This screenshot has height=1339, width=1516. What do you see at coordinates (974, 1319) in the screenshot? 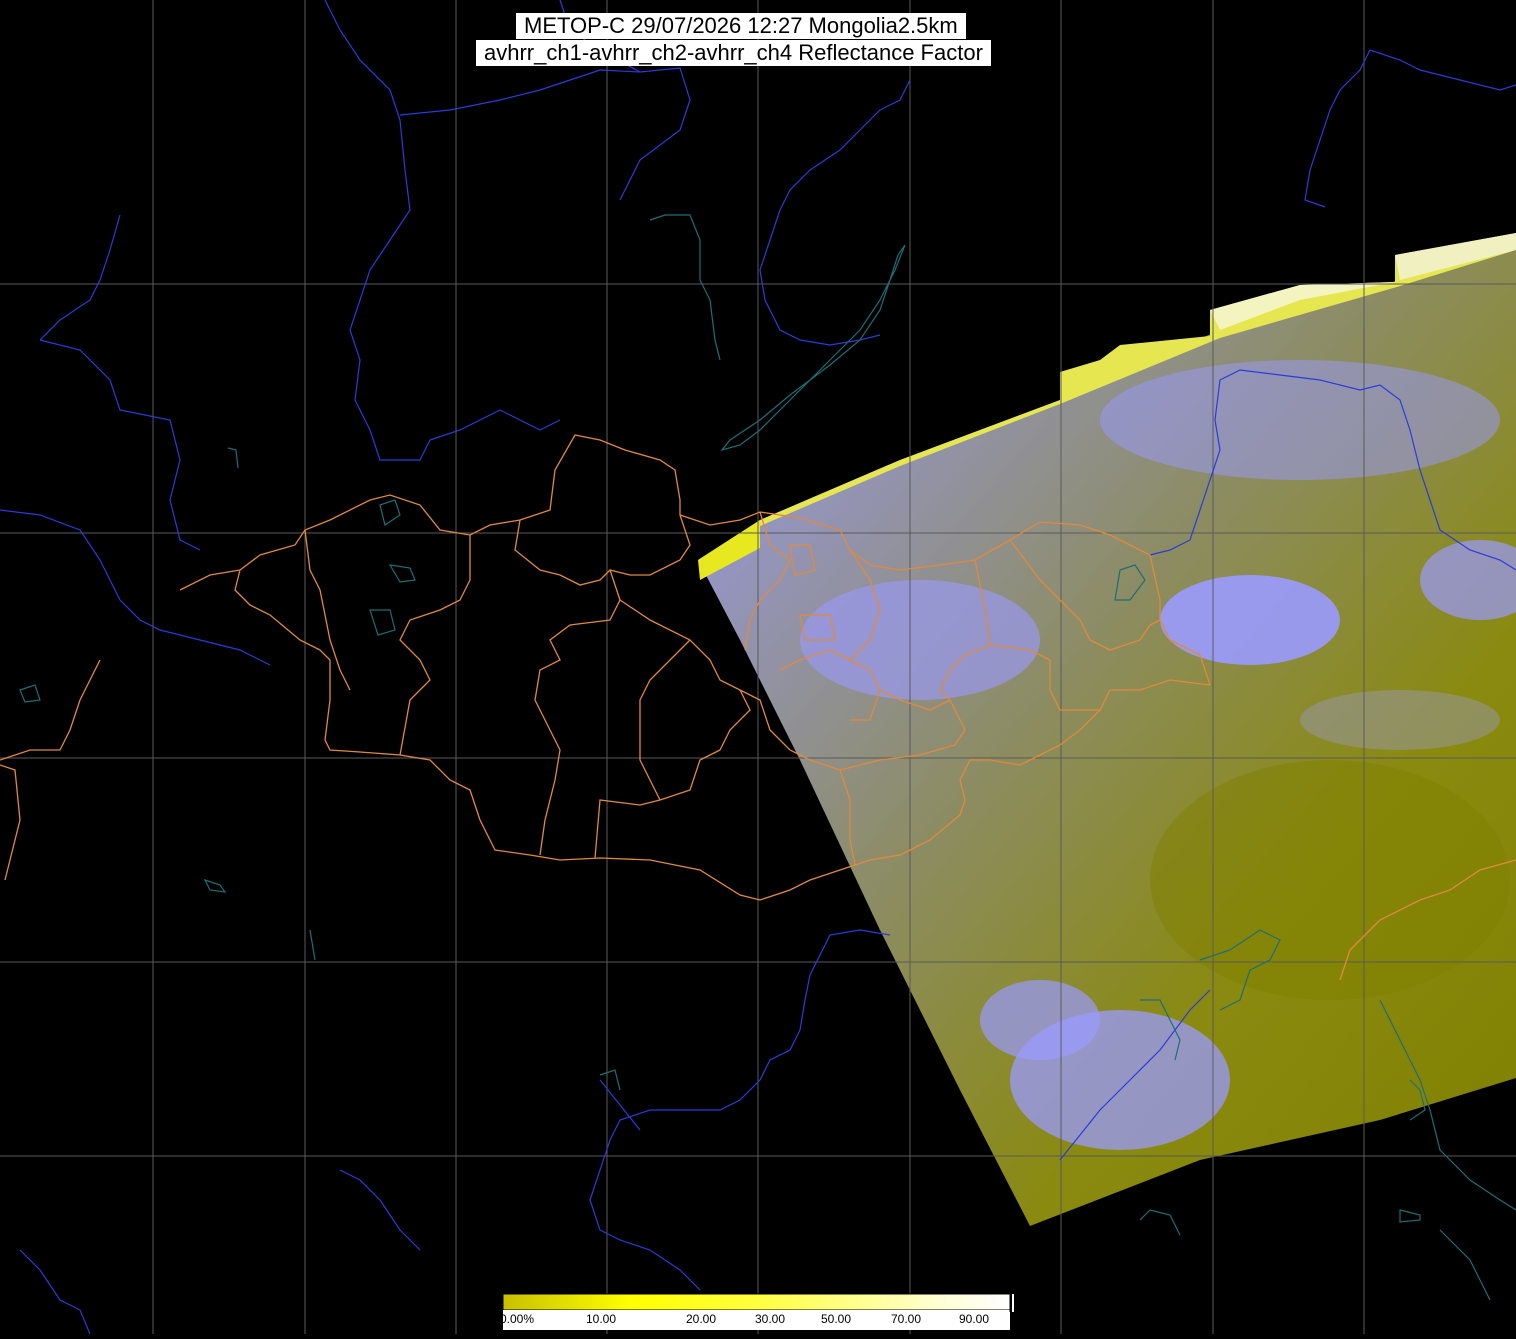
I see `colorbar-tick-6: 90.00` at bounding box center [974, 1319].